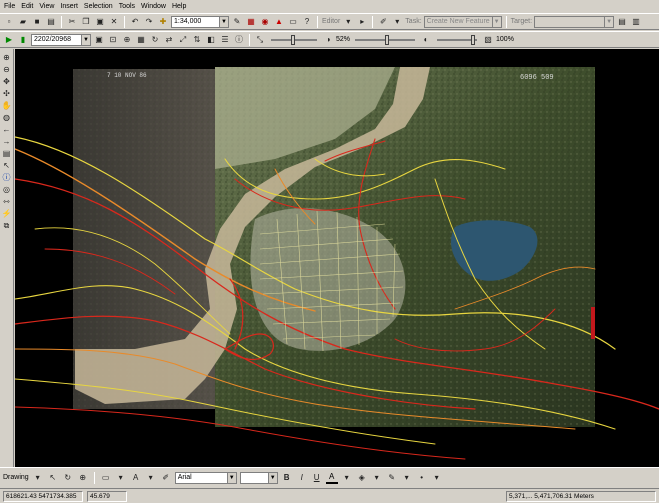 This screenshot has width=659, height=503. I want to click on measure-icon: ⇿, so click(6, 201).